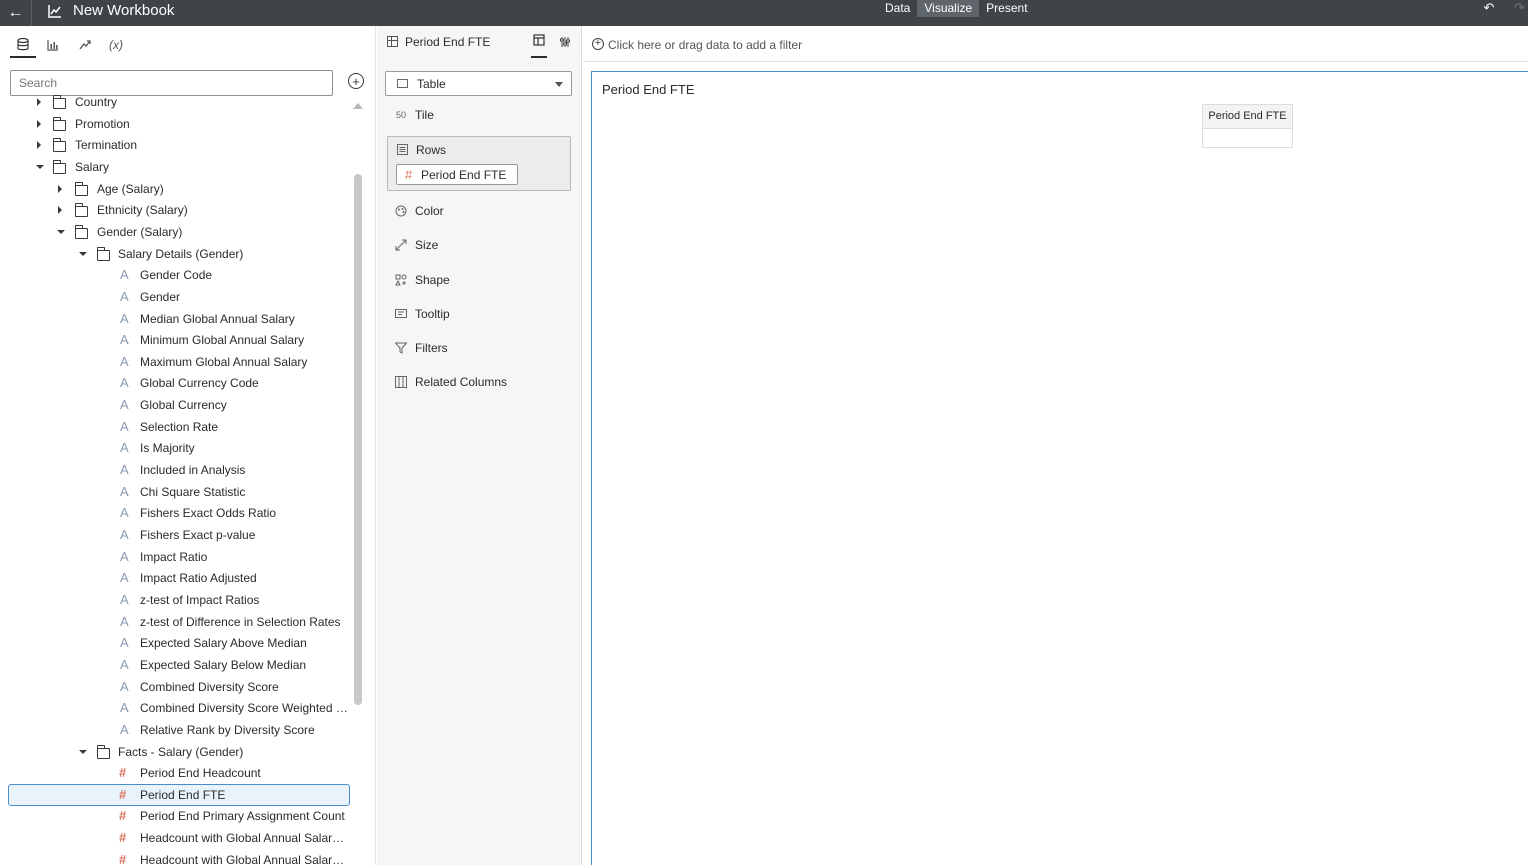  Describe the element at coordinates (53, 45) in the screenshot. I see `visualizations-icon` at that location.